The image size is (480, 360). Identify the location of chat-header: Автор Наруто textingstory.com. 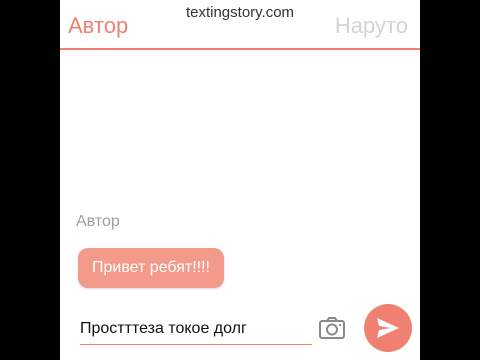
(240, 25).